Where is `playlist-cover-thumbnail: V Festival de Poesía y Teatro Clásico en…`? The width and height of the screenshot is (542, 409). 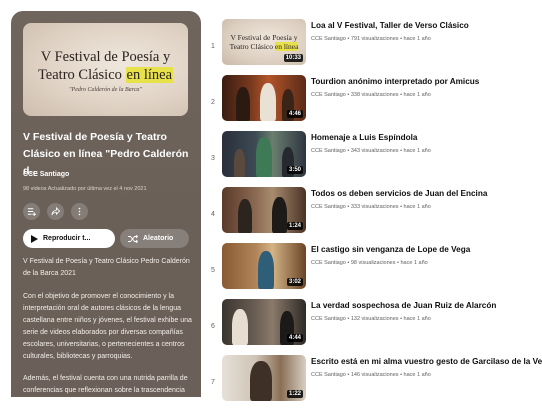 playlist-cover-thumbnail: V Festival de Poesía y Teatro Clásico en… is located at coordinates (105, 69).